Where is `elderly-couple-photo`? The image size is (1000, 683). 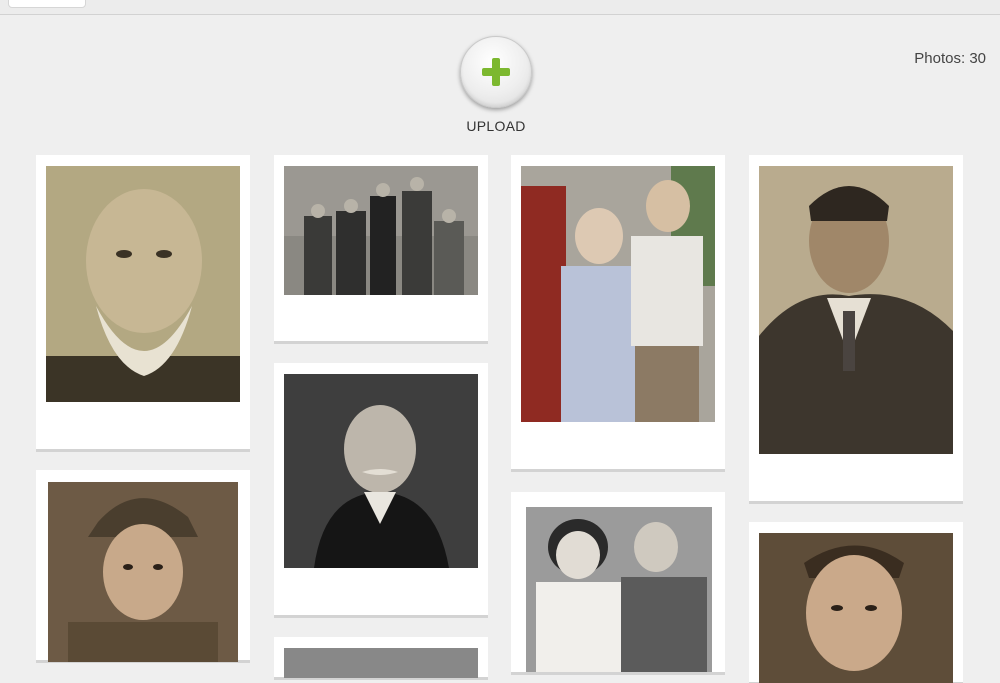
elderly-couple-photo is located at coordinates (618, 294).